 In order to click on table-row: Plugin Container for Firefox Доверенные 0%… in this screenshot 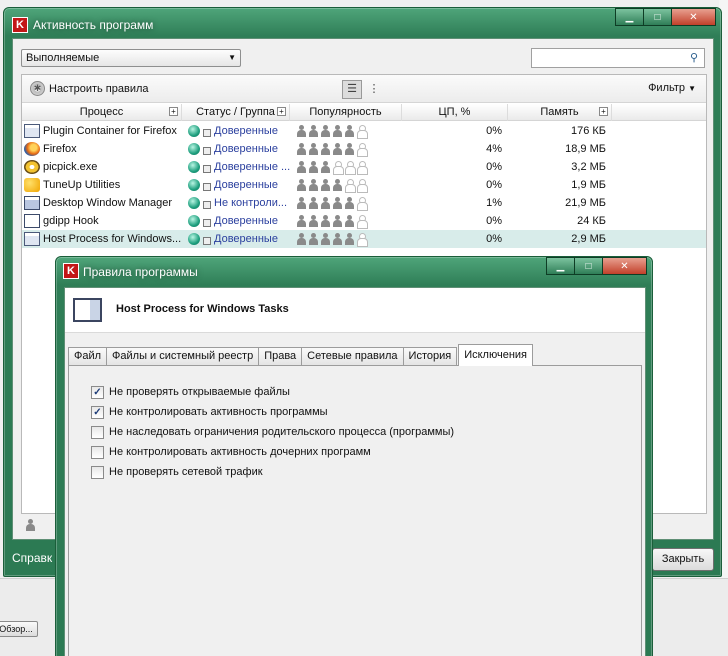, I will do `click(364, 131)`.